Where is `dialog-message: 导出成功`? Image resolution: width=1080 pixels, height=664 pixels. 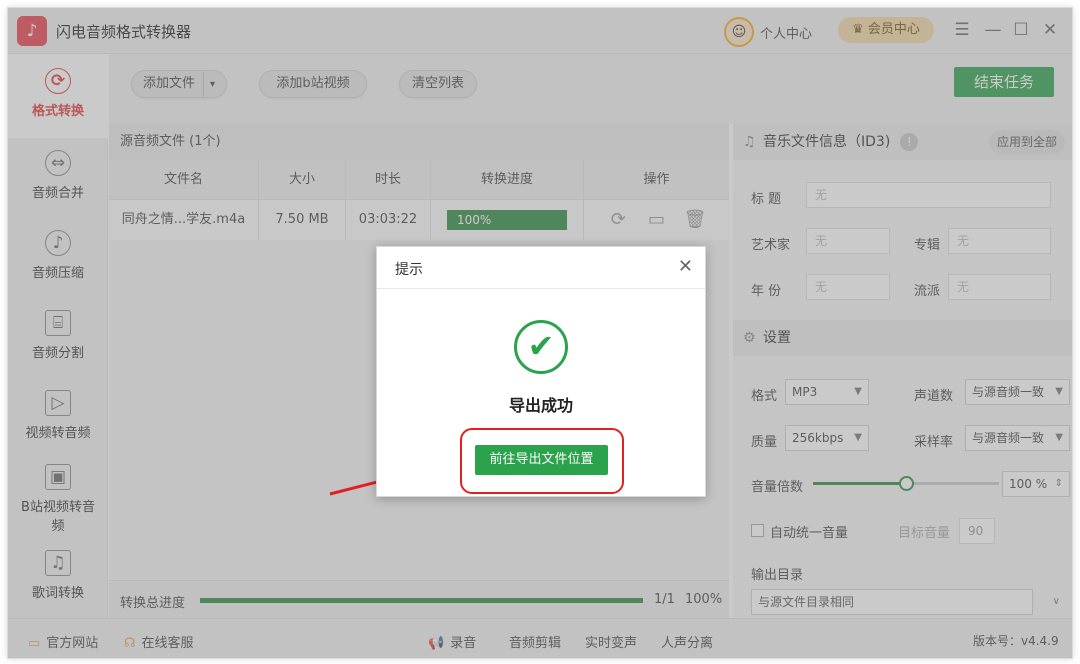
dialog-message: 导出成功 is located at coordinates (540, 405).